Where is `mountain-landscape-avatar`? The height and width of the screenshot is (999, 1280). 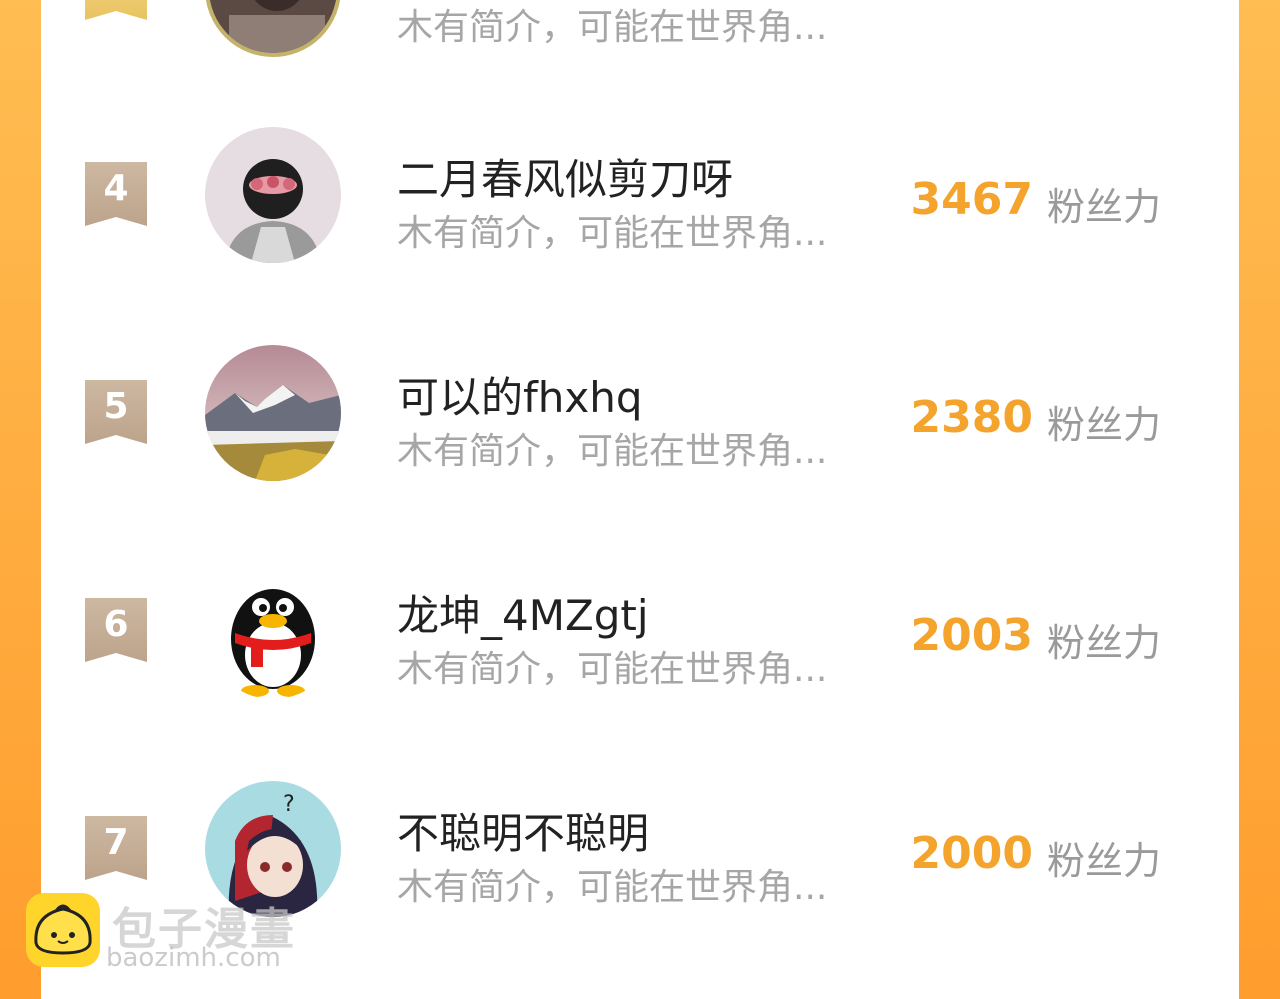
mountain-landscape-avatar is located at coordinates (273, 413).